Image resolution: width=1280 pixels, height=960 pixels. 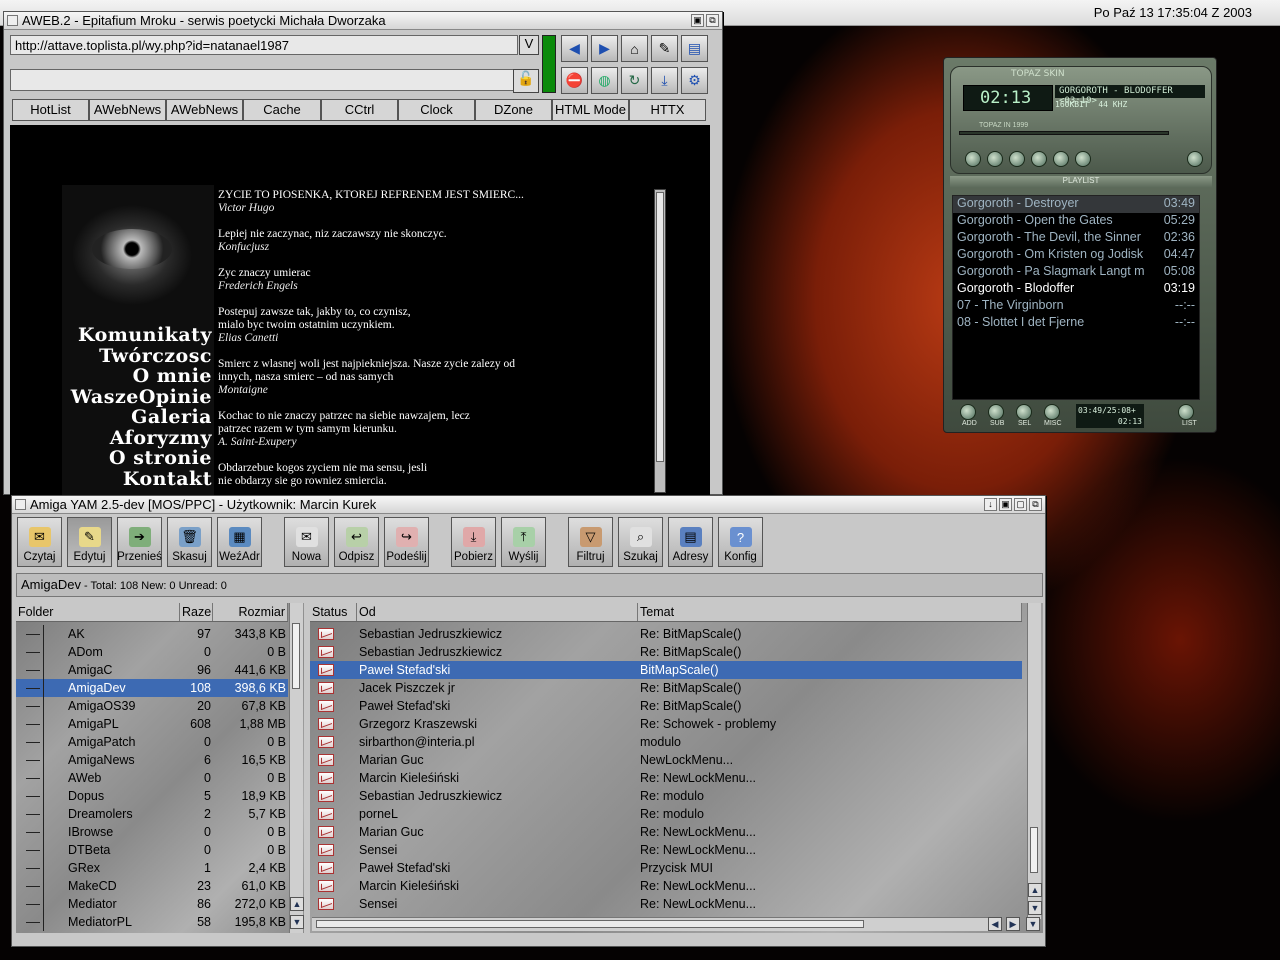 What do you see at coordinates (529, 45) in the screenshot?
I see `url-history-button: V` at bounding box center [529, 45].